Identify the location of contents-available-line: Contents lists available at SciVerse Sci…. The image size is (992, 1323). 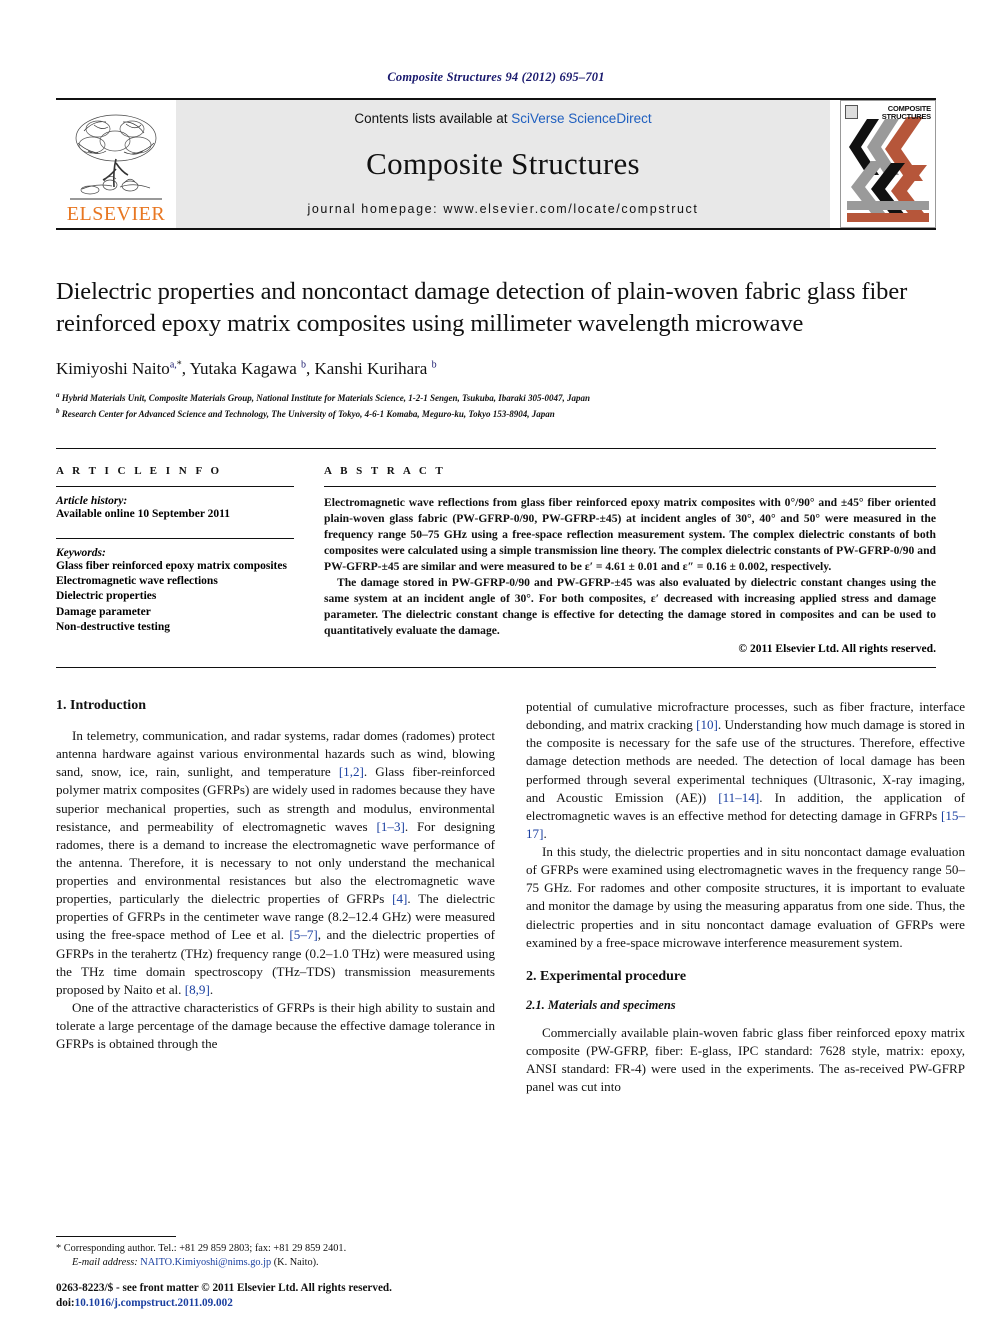
(502, 118).